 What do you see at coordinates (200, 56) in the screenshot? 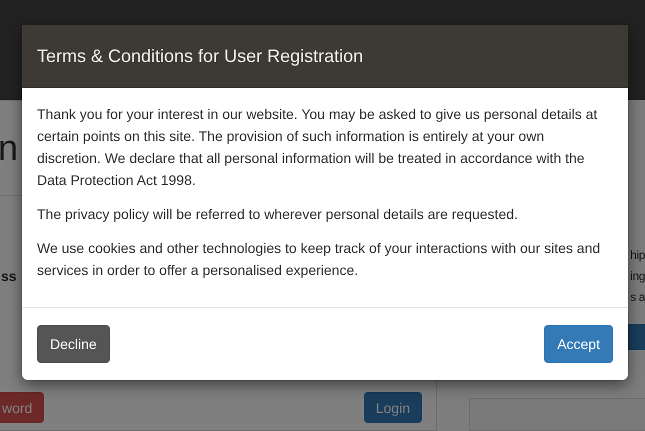
I see `dialog-title: Terms & Conditions for User Registration` at bounding box center [200, 56].